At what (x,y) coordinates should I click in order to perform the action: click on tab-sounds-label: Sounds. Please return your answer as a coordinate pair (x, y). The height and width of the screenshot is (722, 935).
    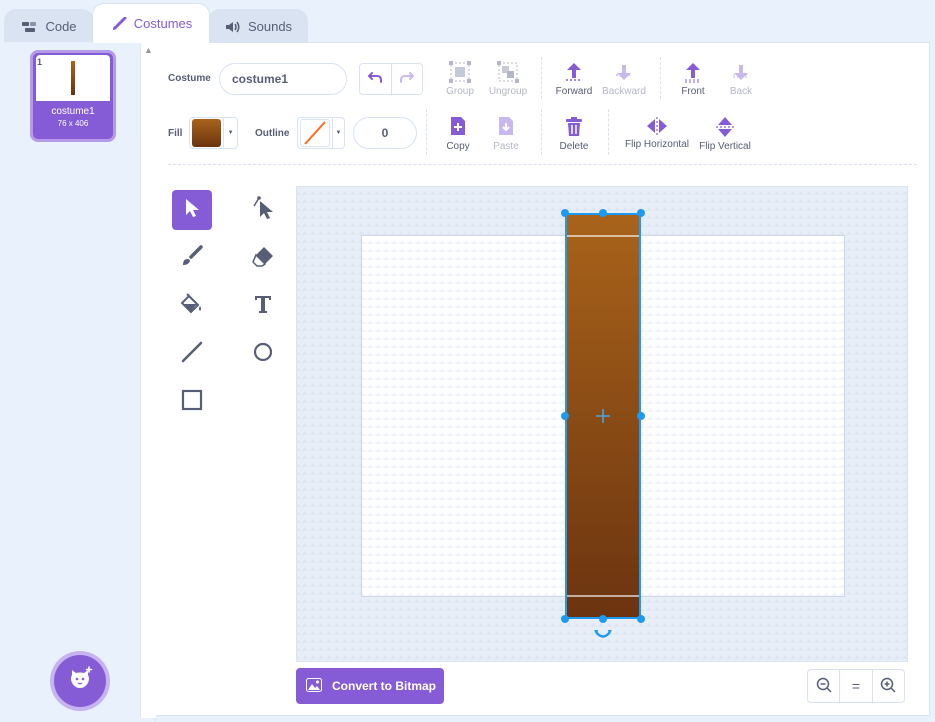
    Looking at the image, I should click on (270, 26).